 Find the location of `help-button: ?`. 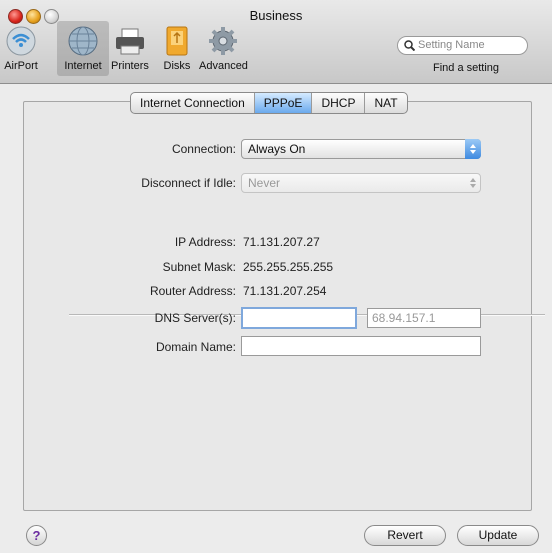

help-button: ? is located at coordinates (36, 535).